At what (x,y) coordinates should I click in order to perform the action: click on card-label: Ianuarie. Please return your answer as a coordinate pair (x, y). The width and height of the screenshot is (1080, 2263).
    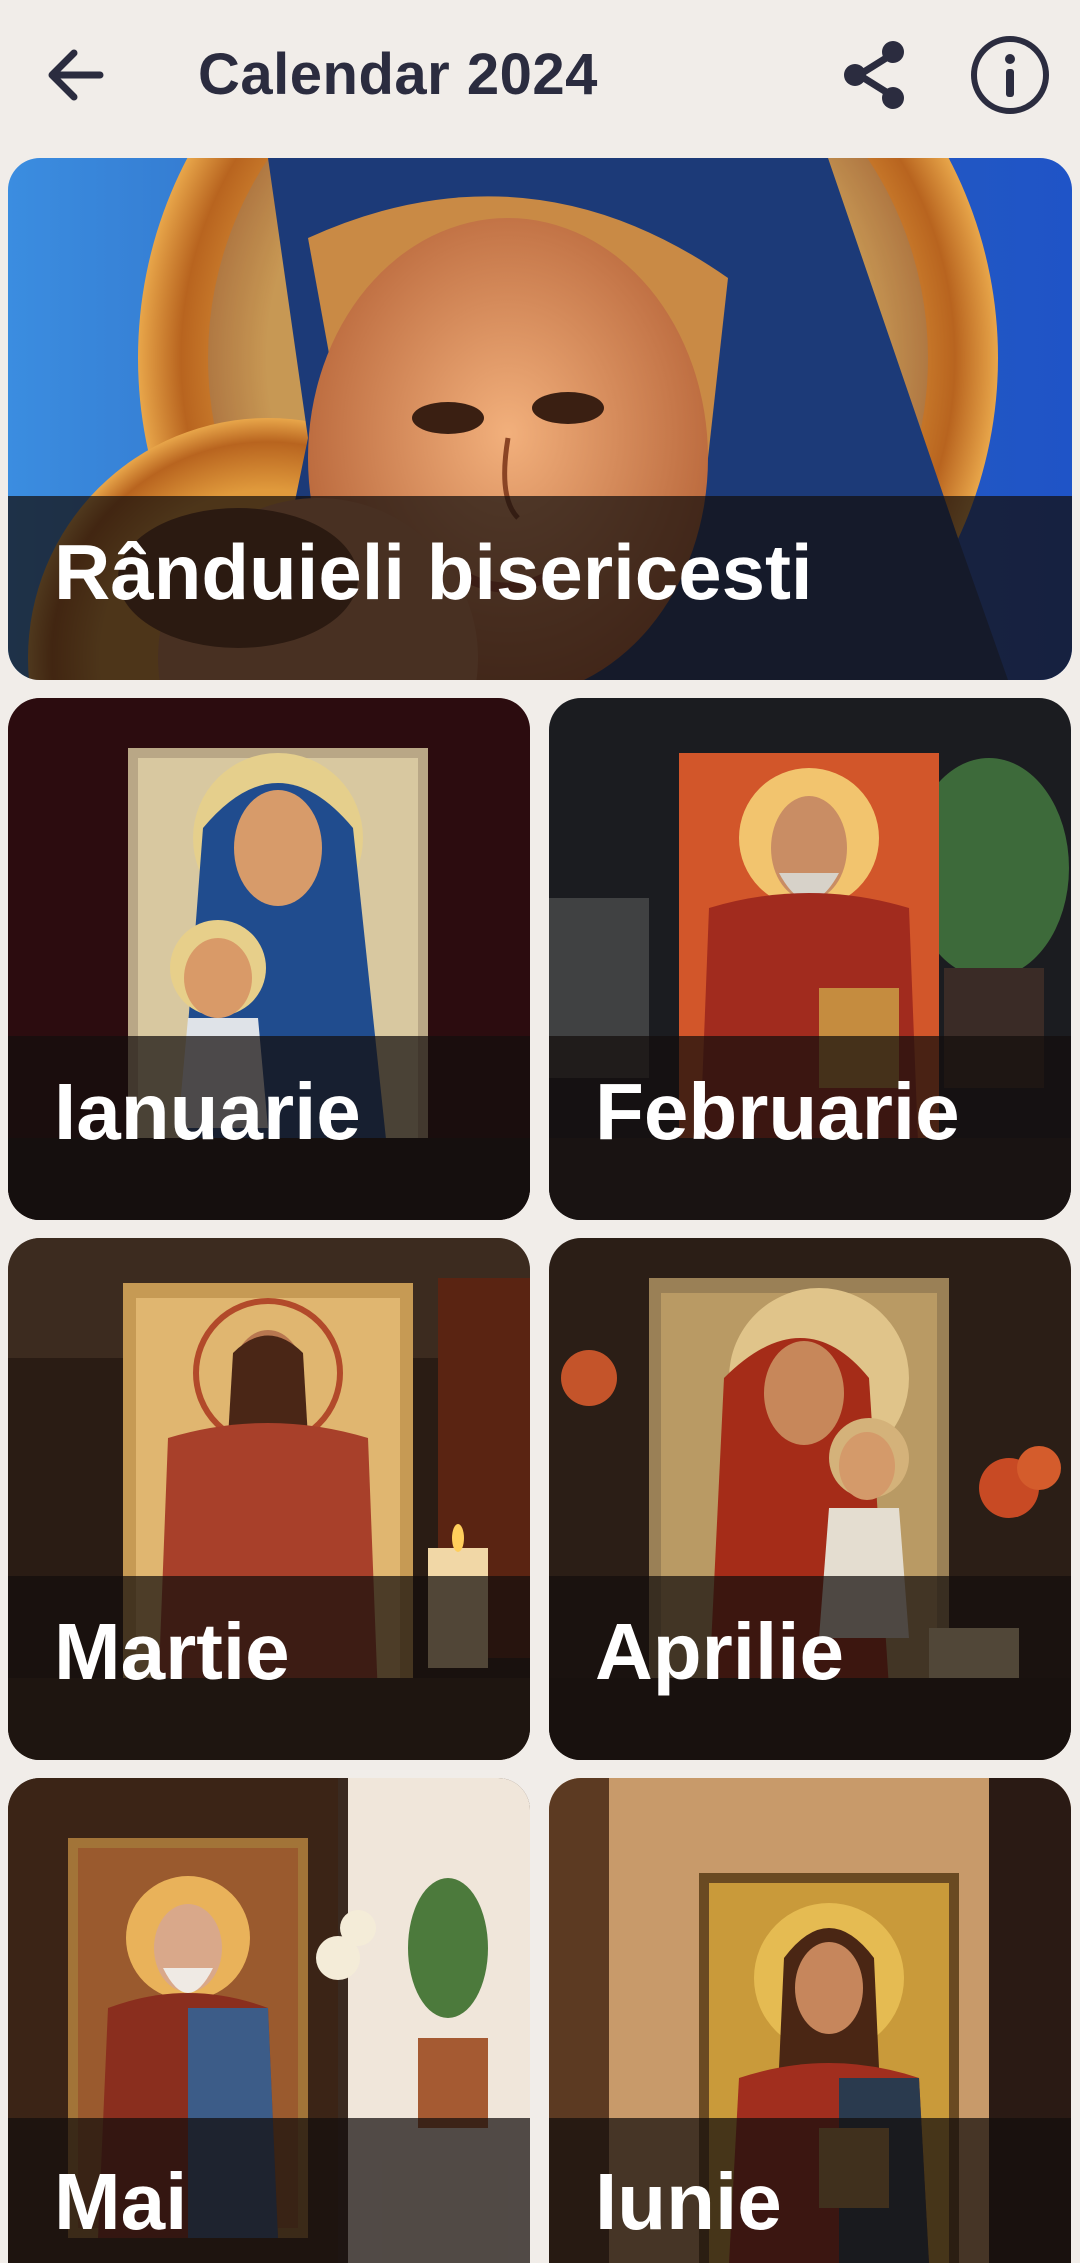
    Looking at the image, I should click on (207, 1111).